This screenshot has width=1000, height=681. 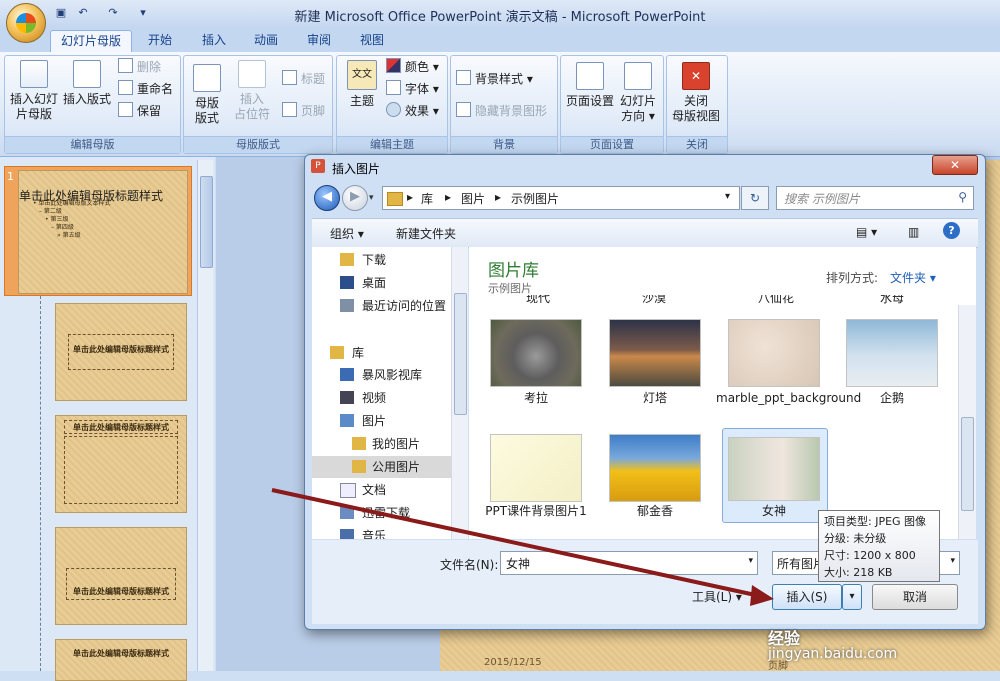 What do you see at coordinates (412, 67) in the screenshot?
I see `colors-button: 颜色 ▾` at bounding box center [412, 67].